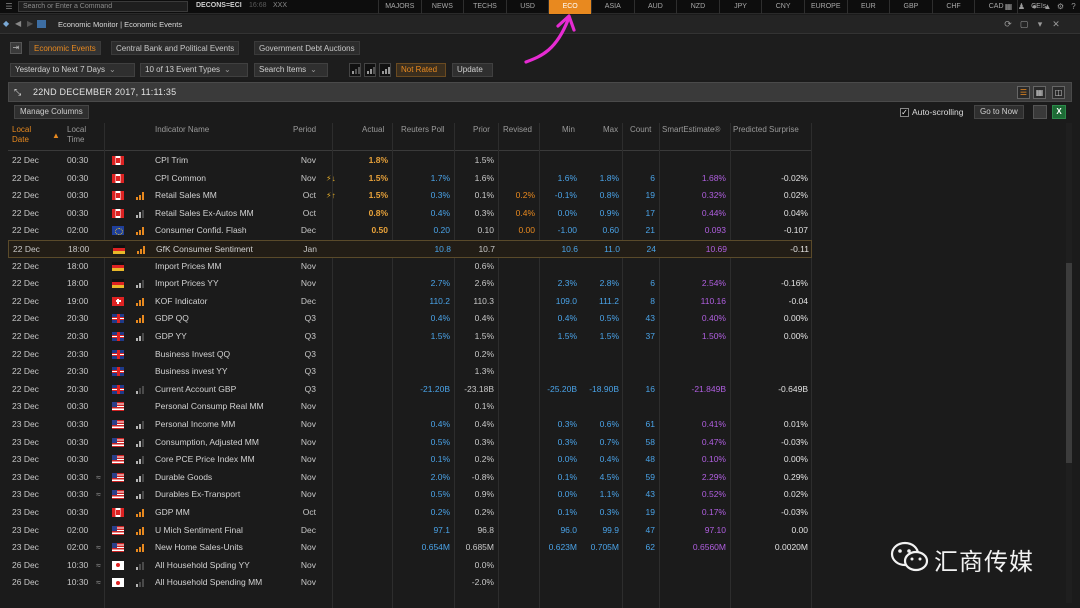 The width and height of the screenshot is (1080, 608). I want to click on autoscroll-checkbox: ✓, so click(904, 112).